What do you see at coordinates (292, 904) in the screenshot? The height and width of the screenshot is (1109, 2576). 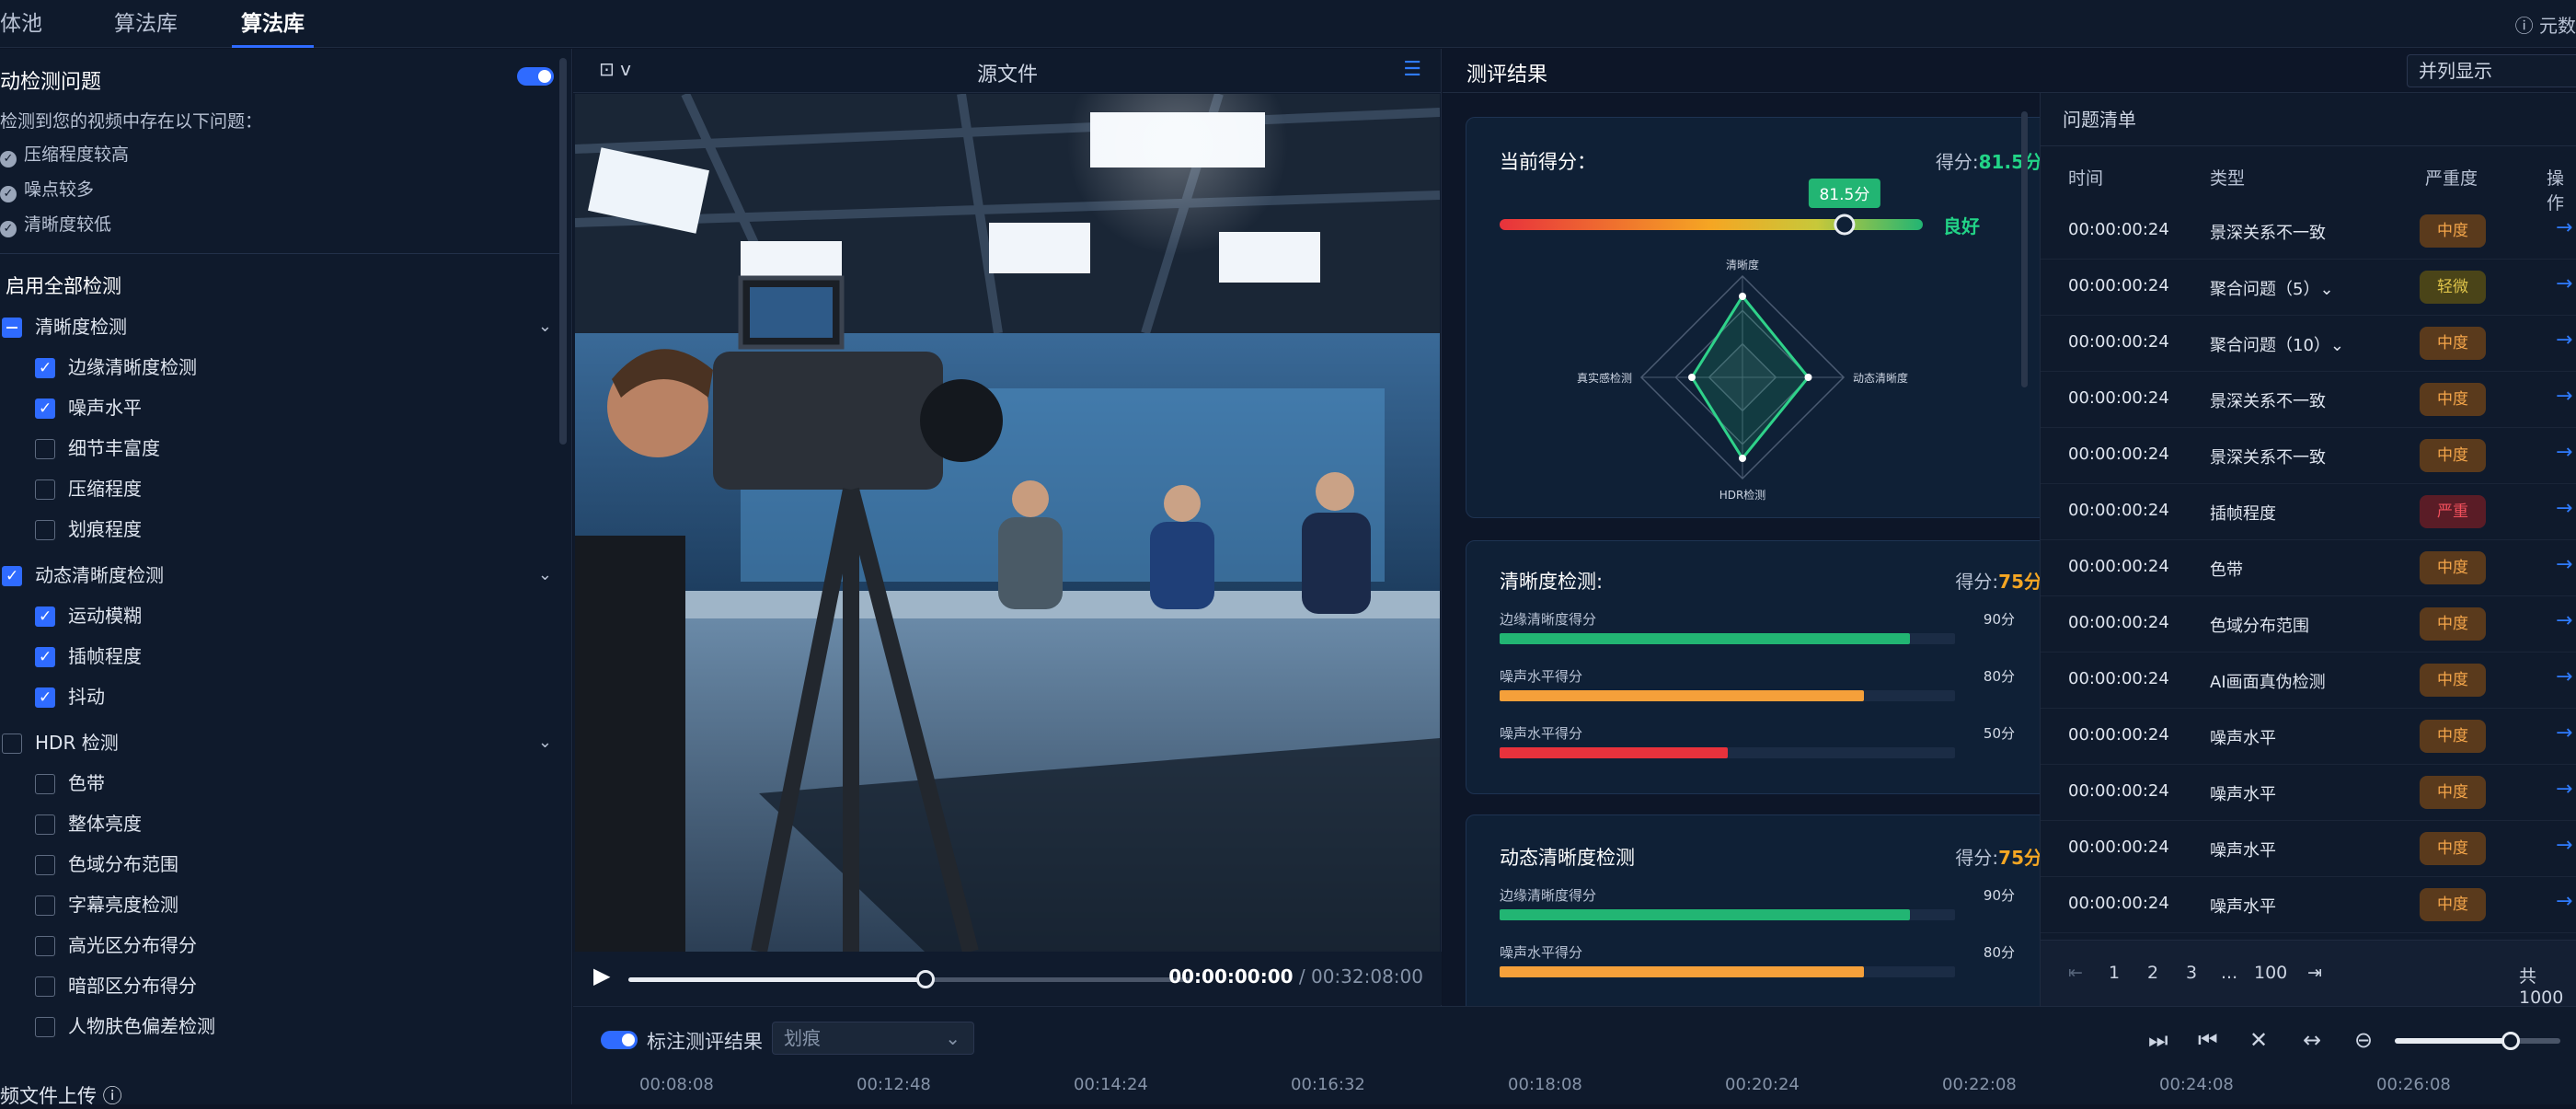 I see `detection-item: 字幕亮度检测` at bounding box center [292, 904].